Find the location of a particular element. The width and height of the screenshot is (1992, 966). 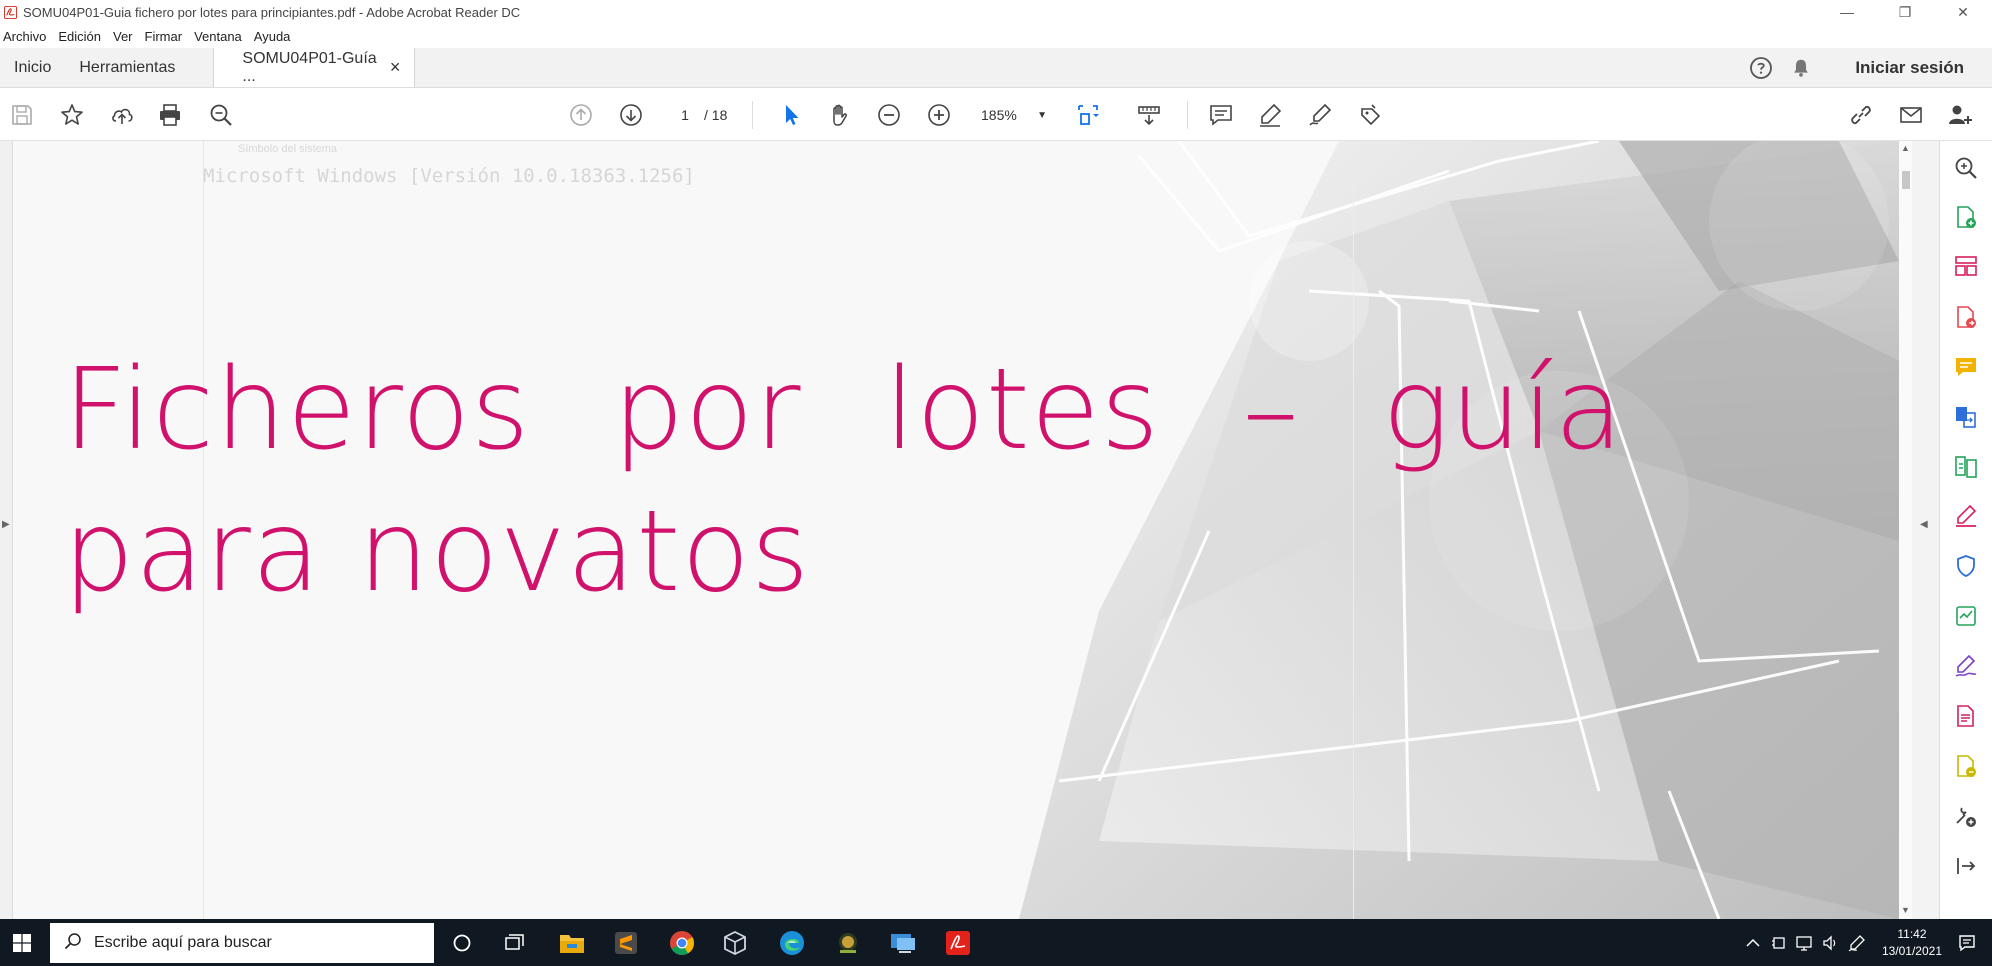

scroll-down-icon: ▼ is located at coordinates (1905, 910).